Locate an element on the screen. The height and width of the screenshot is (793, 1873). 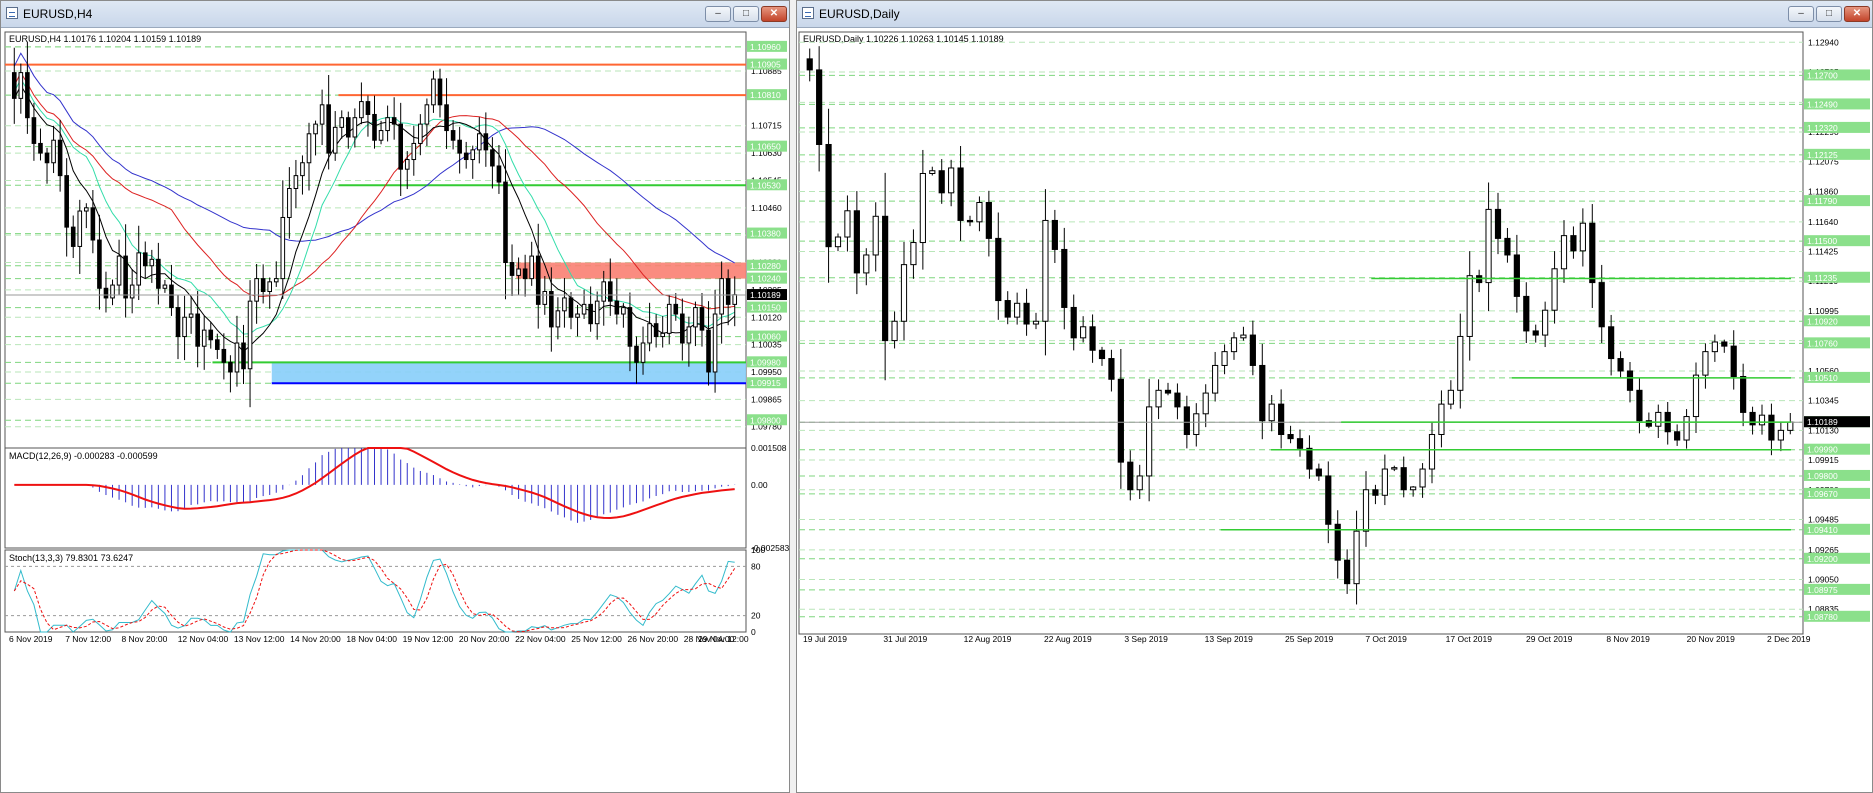
y-tick-label: 1.10120 is located at coordinates (766, 317).